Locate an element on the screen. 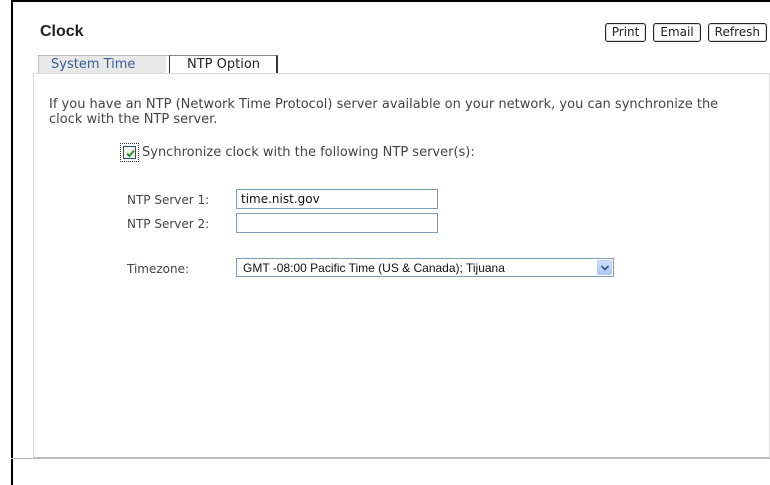  ntp-server2-label: NTP Server 2: is located at coordinates (168, 224).